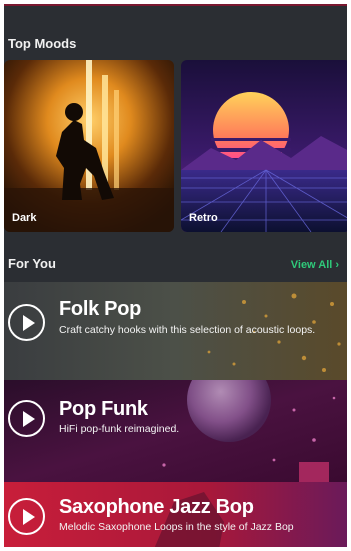  I want to click on view-all-label: View All, so click(311, 265).